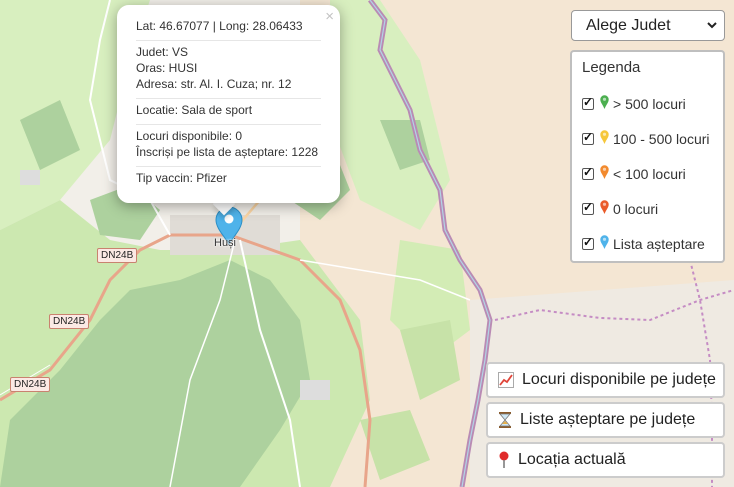 This screenshot has height=487, width=734. I want to click on legend-item: Lista așteptare, so click(652, 243).